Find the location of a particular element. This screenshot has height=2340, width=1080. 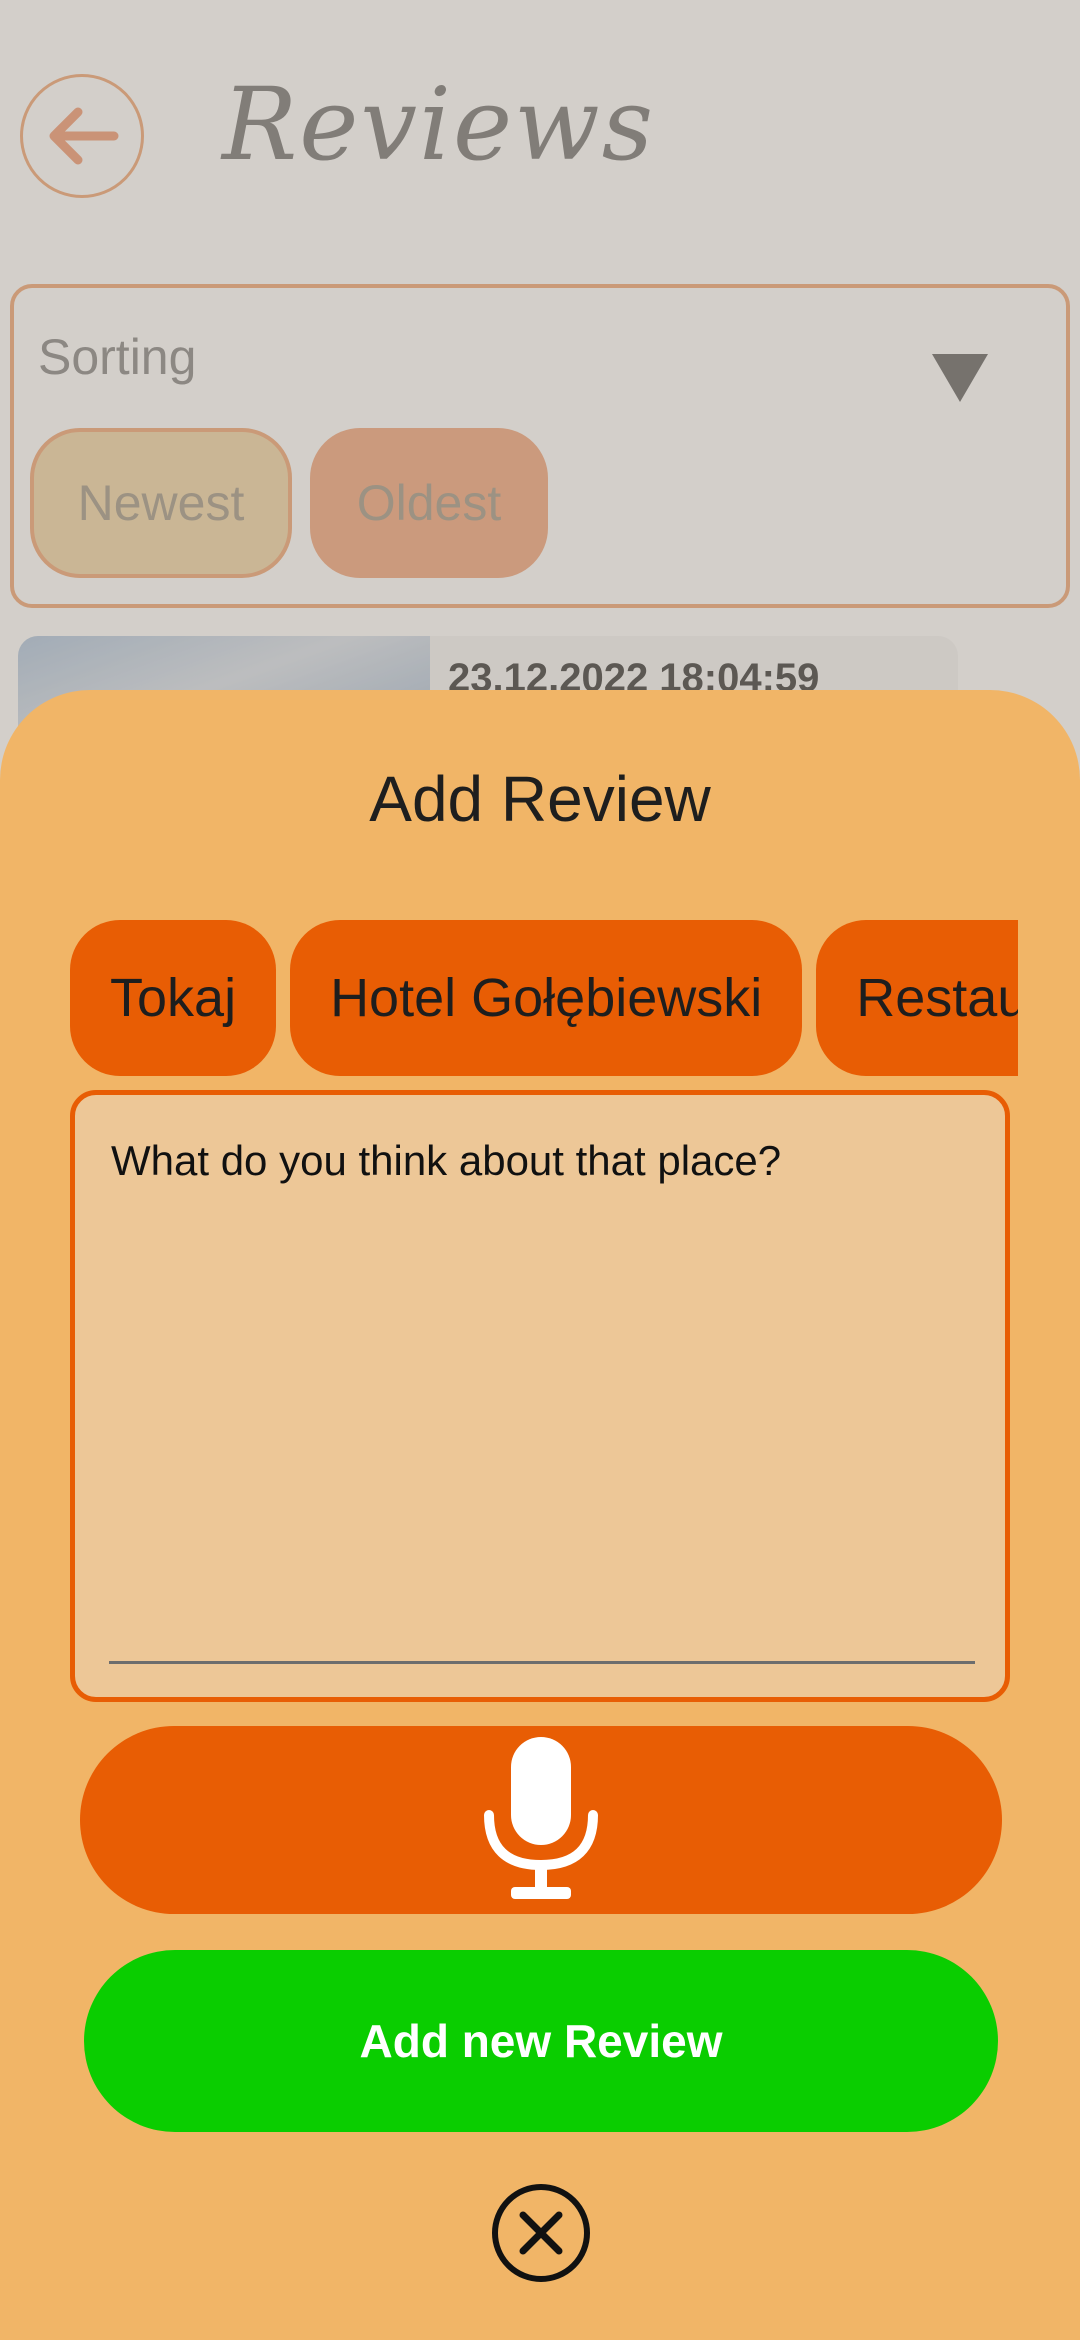

place-chip-hotel-golebiewski: Hotel Gołębiewski is located at coordinates (546, 998).